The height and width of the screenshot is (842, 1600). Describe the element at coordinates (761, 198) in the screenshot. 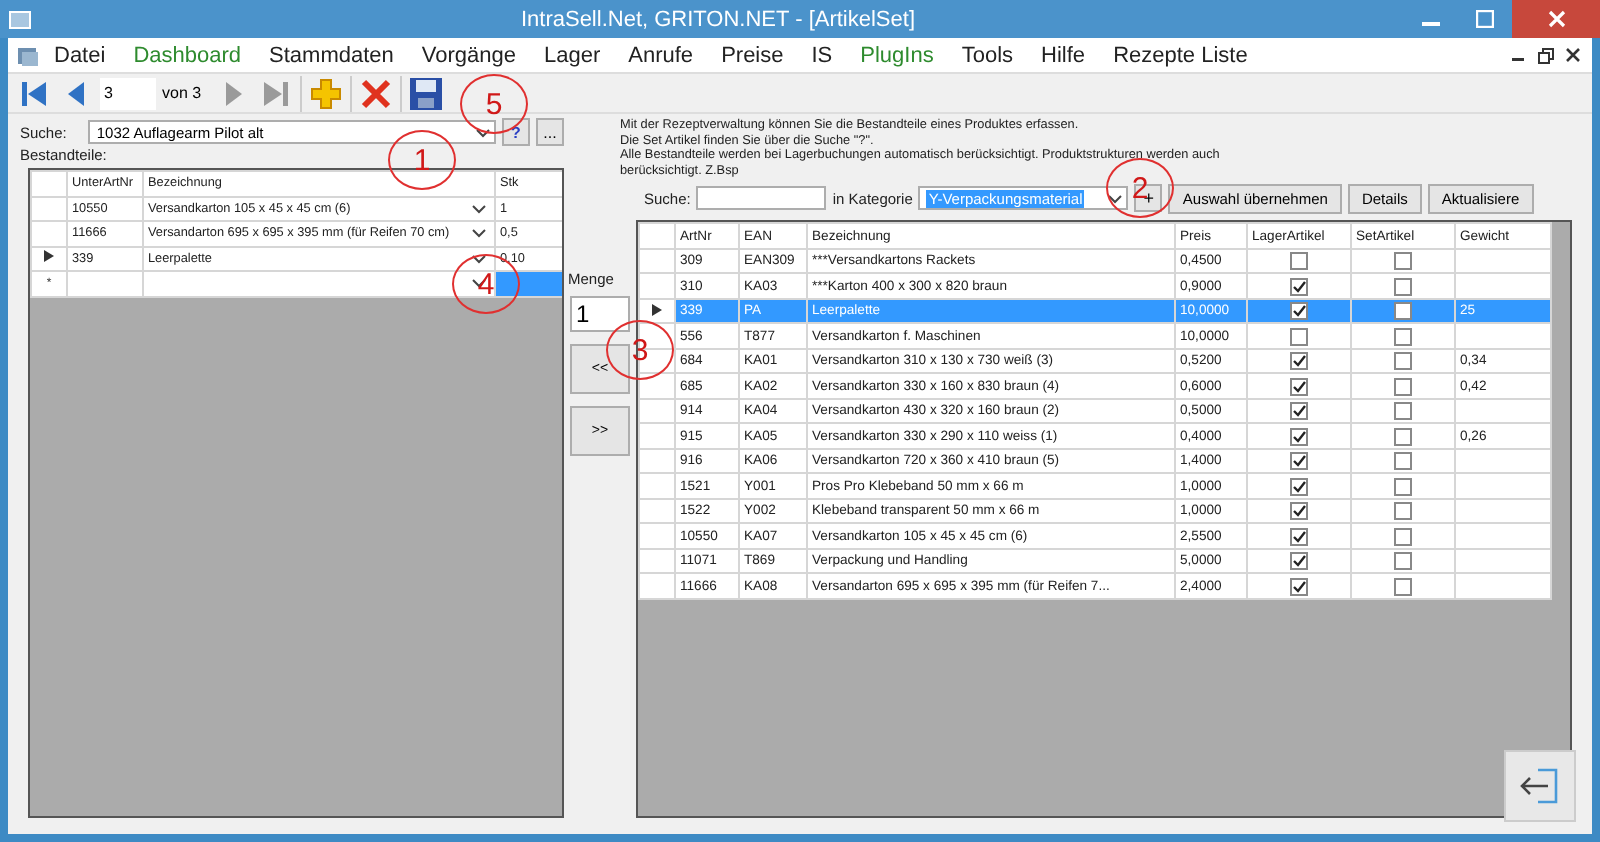

I see `search-field` at that location.